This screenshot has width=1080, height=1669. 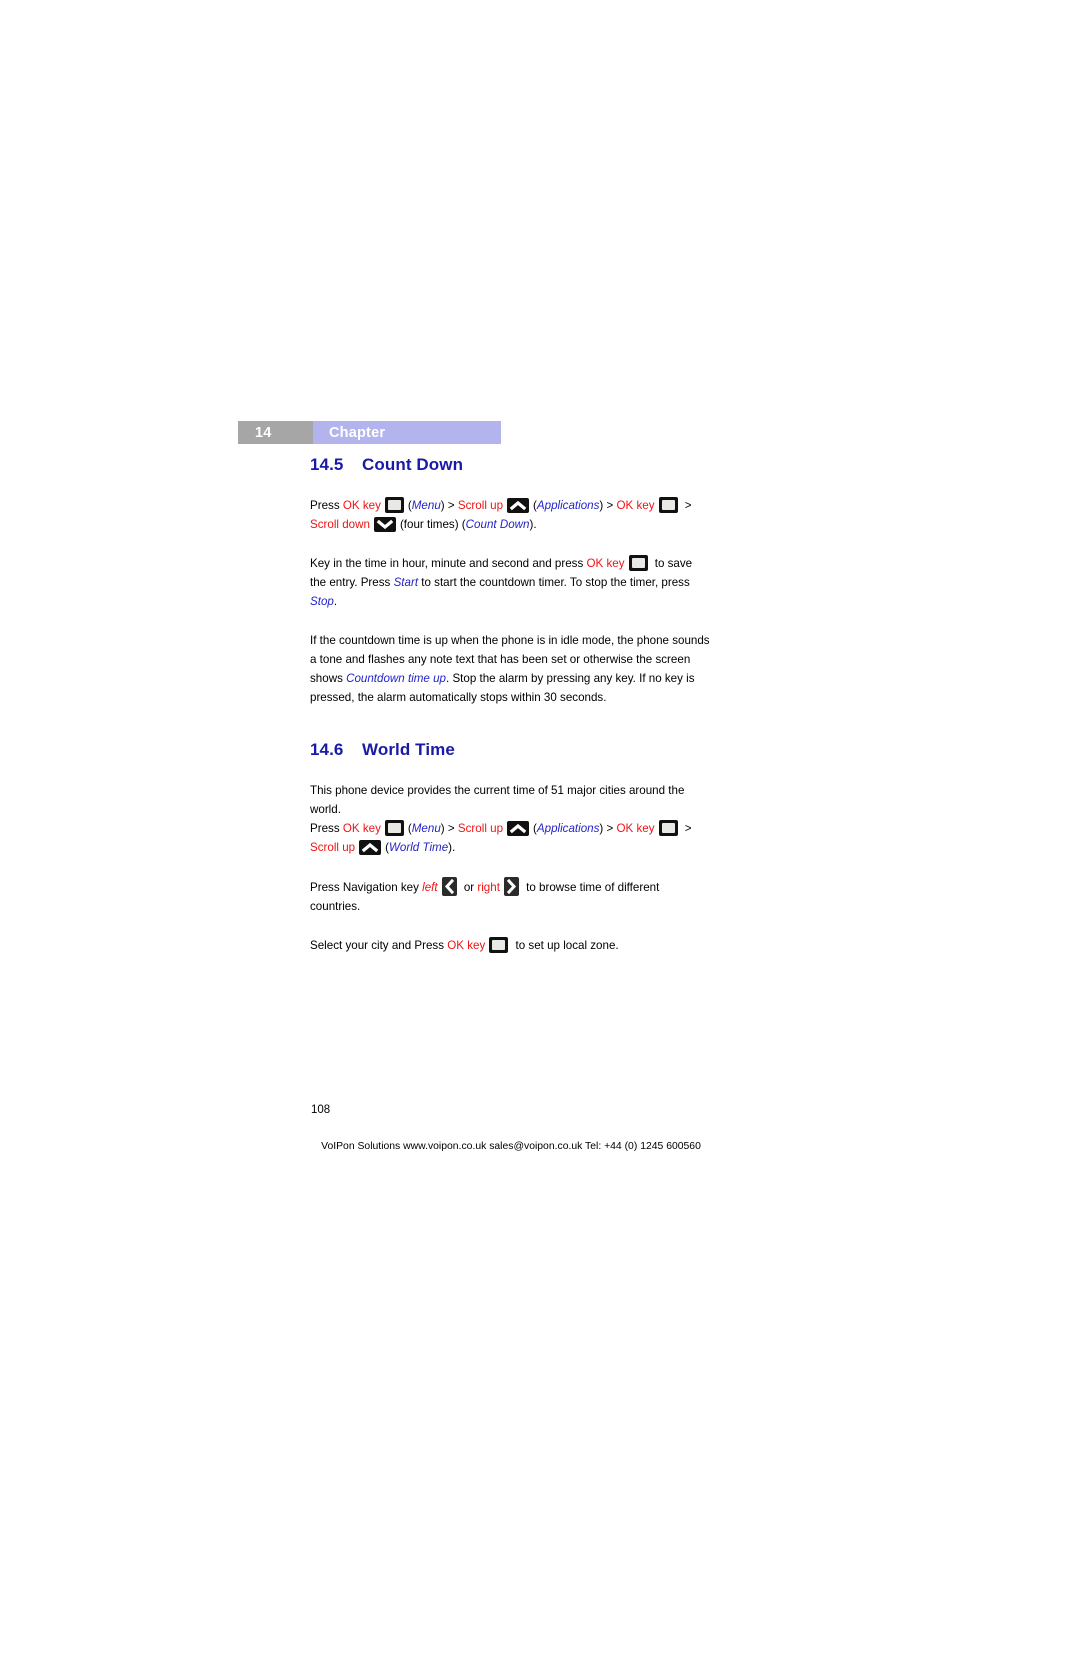 What do you see at coordinates (321, 1110) in the screenshot?
I see `page-number: 108` at bounding box center [321, 1110].